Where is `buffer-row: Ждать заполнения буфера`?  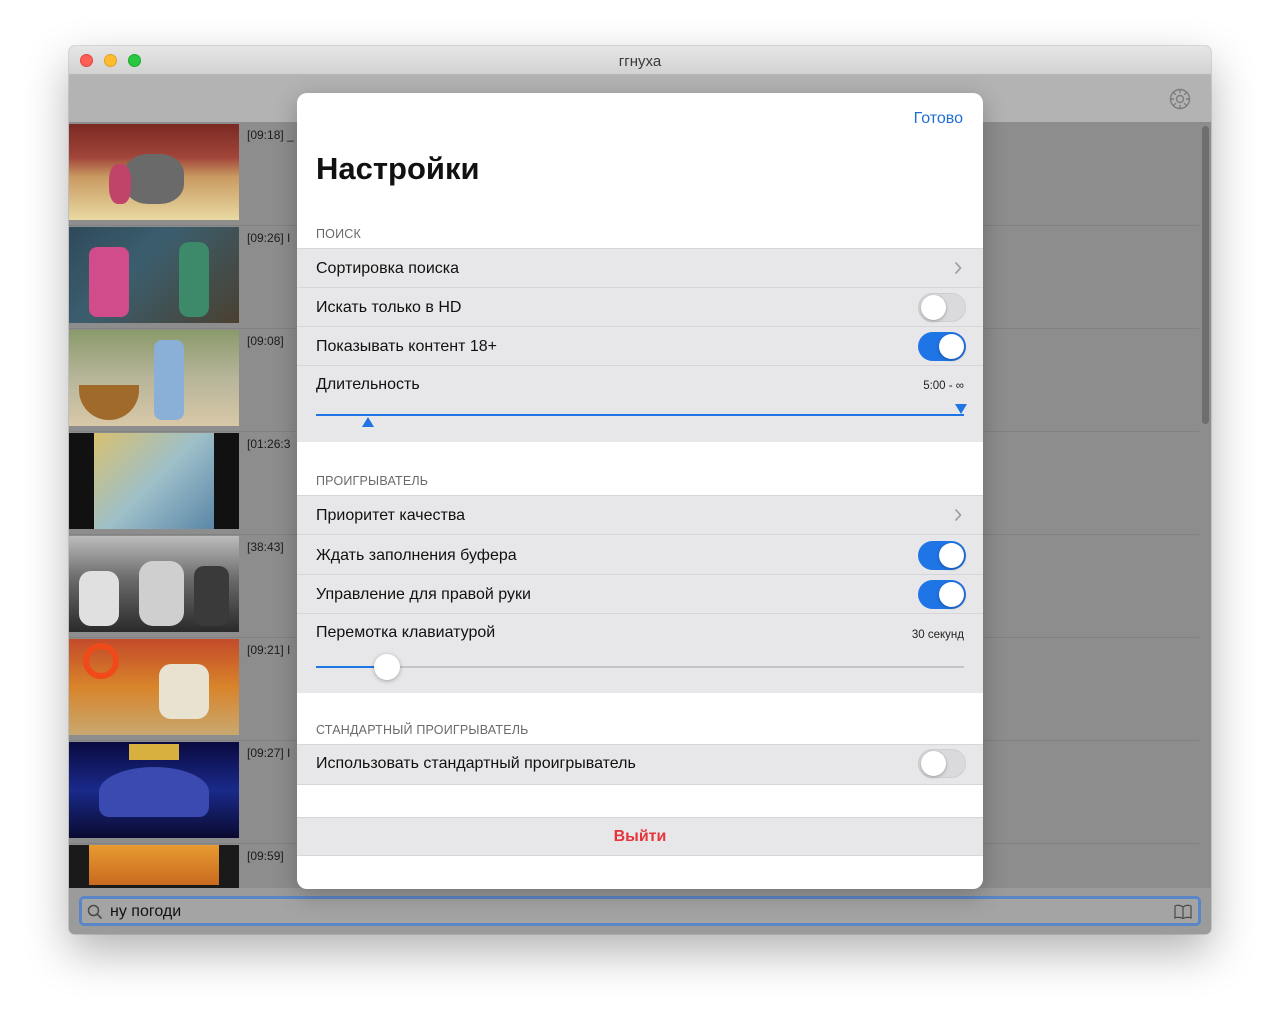 buffer-row: Ждать заполнения буфера is located at coordinates (640, 555).